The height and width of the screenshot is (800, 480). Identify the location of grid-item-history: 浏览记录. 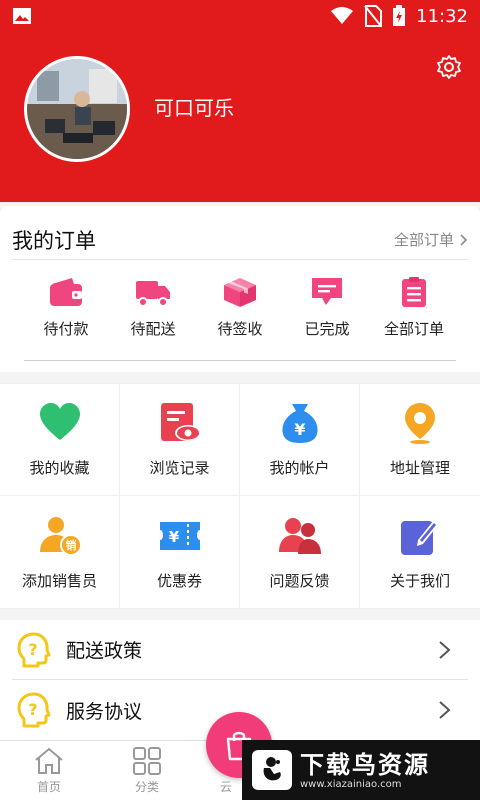
(180, 440).